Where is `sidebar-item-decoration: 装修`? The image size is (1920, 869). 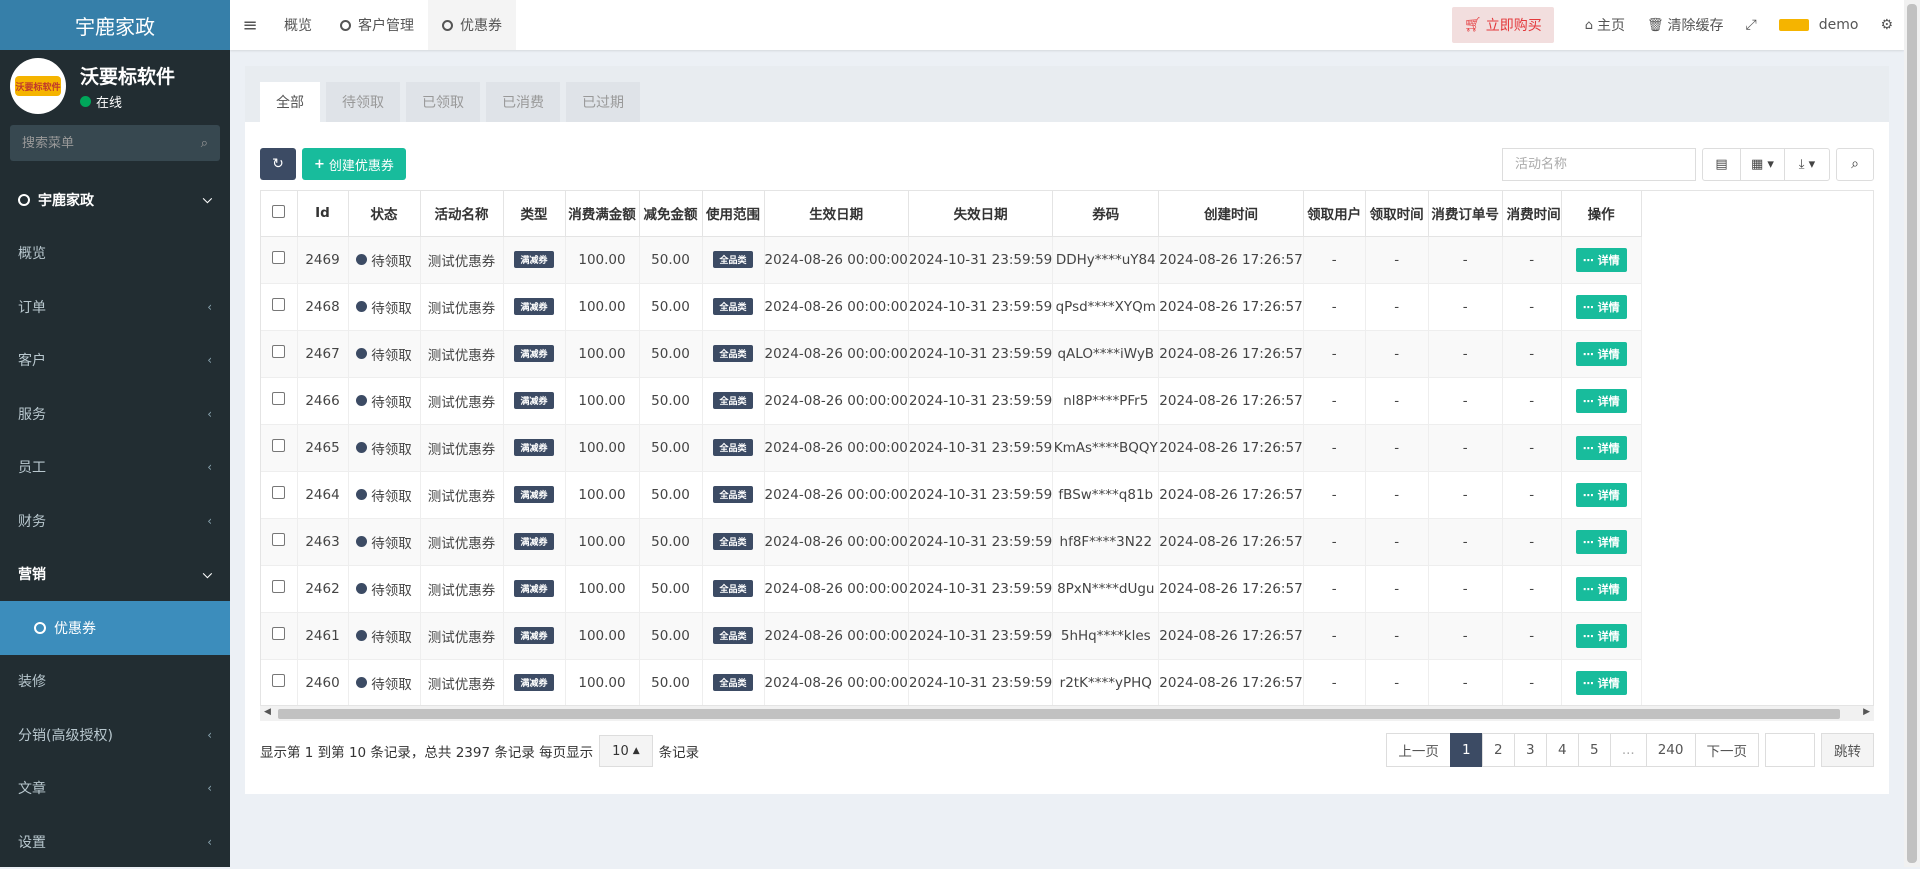 sidebar-item-decoration: 装修 is located at coordinates (115, 682).